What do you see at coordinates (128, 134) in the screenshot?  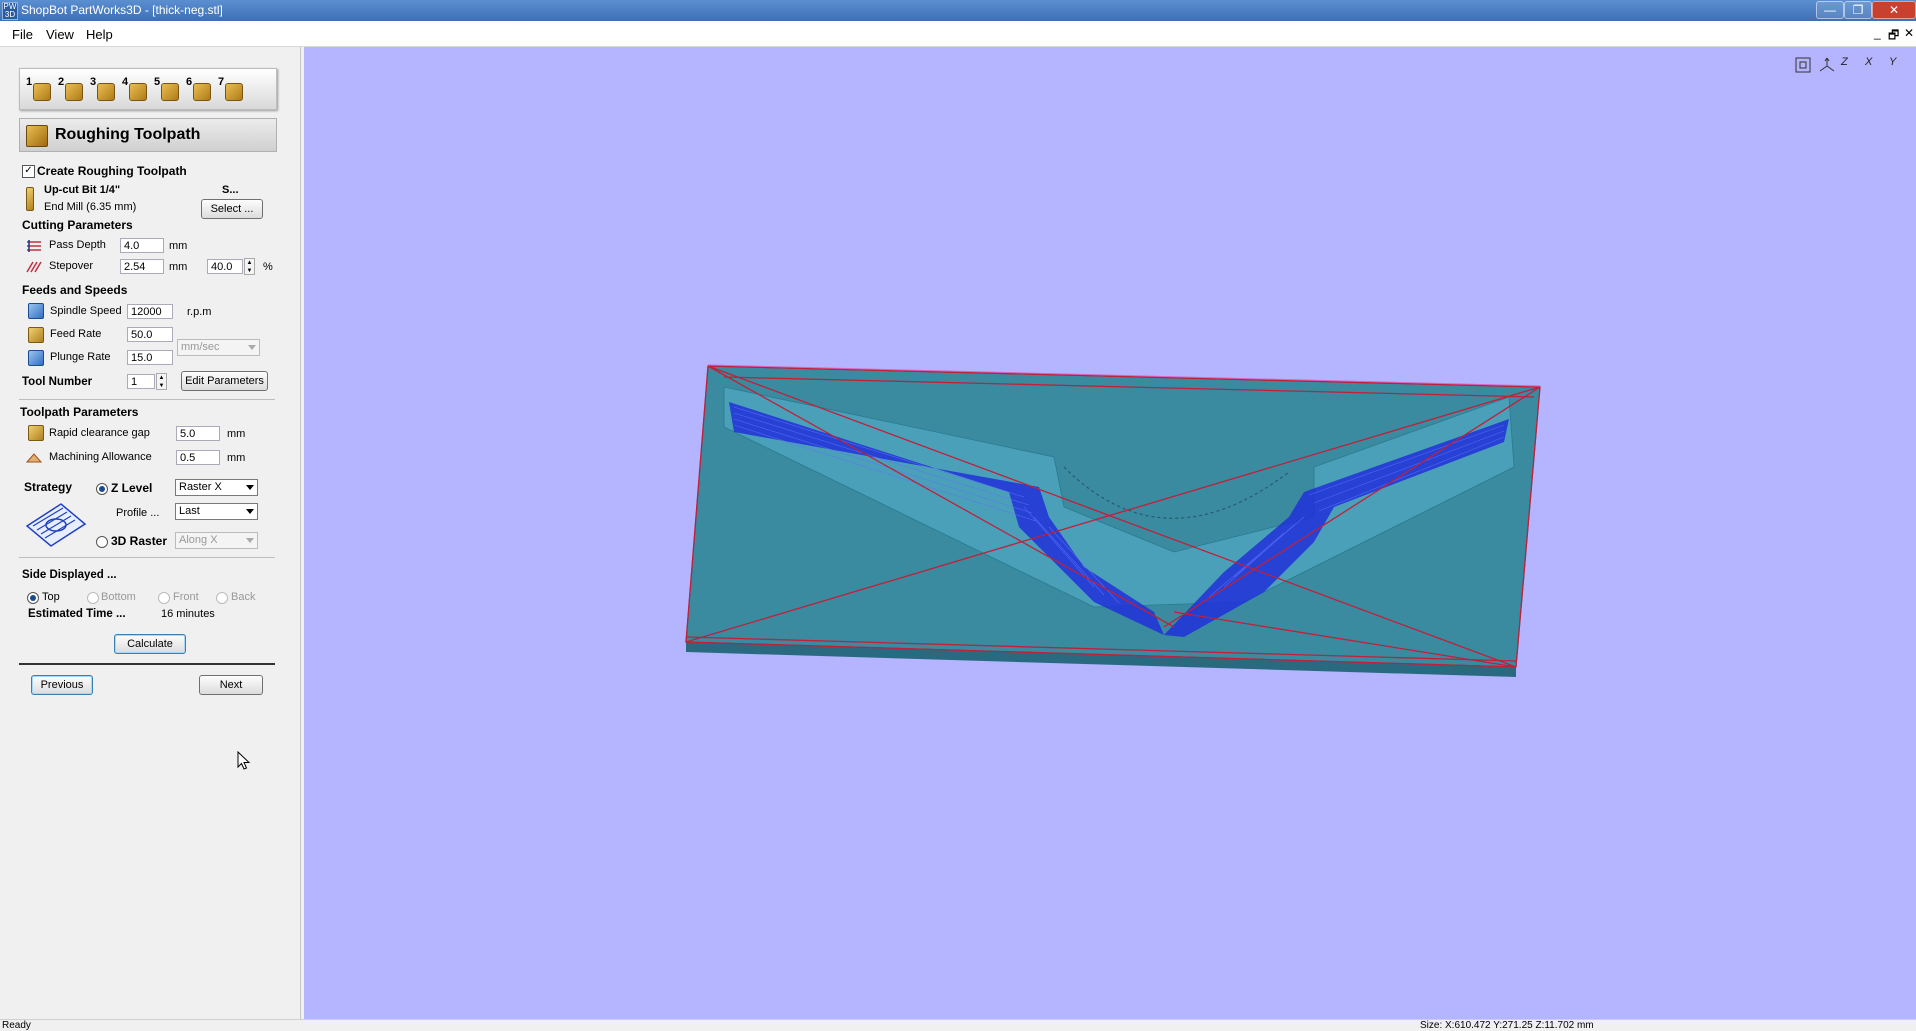 I see `section-title: Roughing Toolpath` at bounding box center [128, 134].